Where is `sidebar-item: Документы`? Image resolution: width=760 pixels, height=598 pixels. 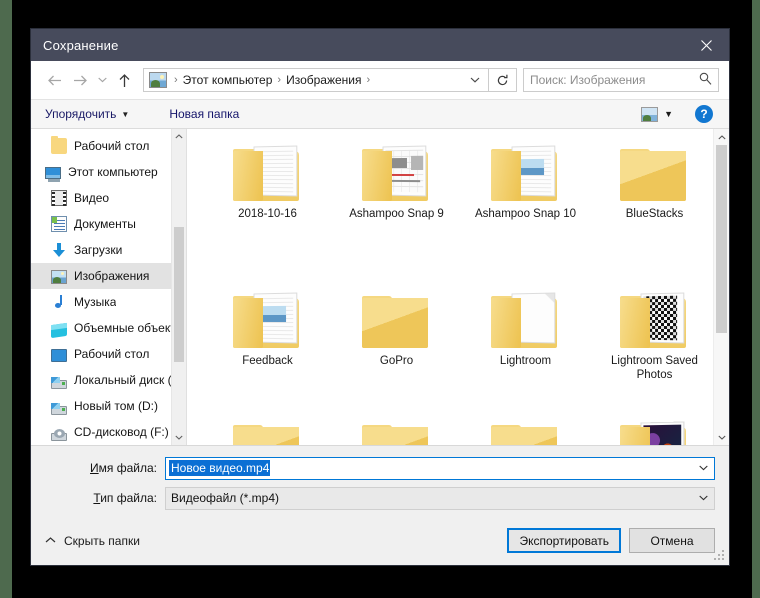 sidebar-item: Документы is located at coordinates (108, 224).